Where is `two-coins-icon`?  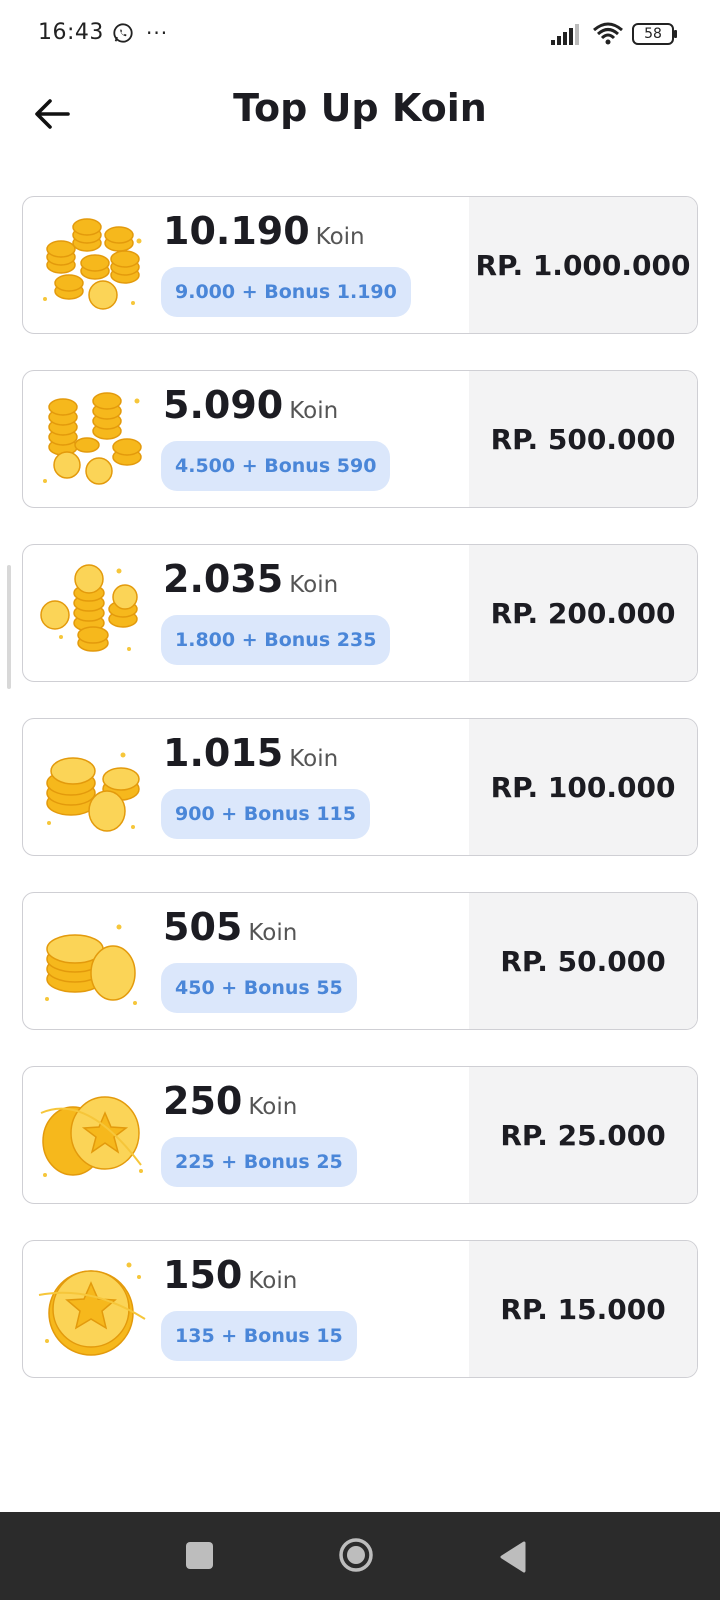 two-coins-icon is located at coordinates (91, 1136).